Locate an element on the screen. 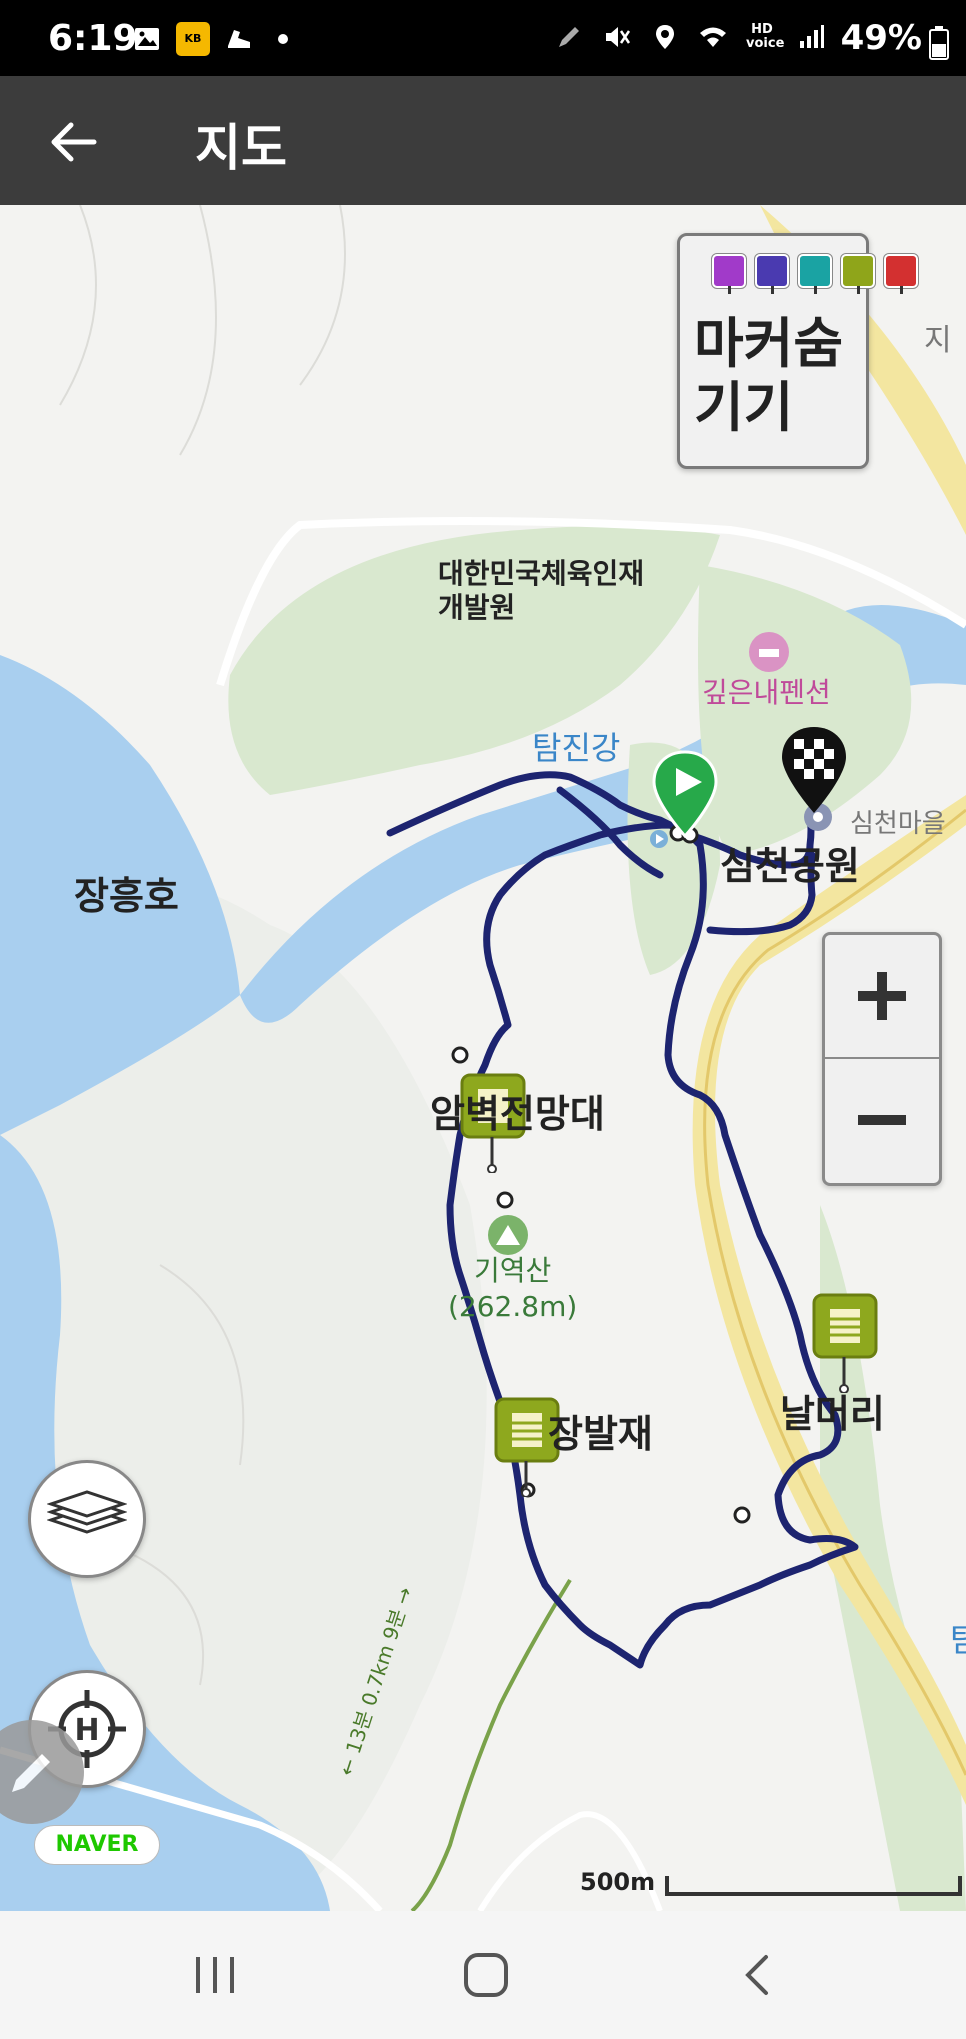 Image resolution: width=966 pixels, height=2039 pixels. back-nav-icon is located at coordinates (756, 1975).